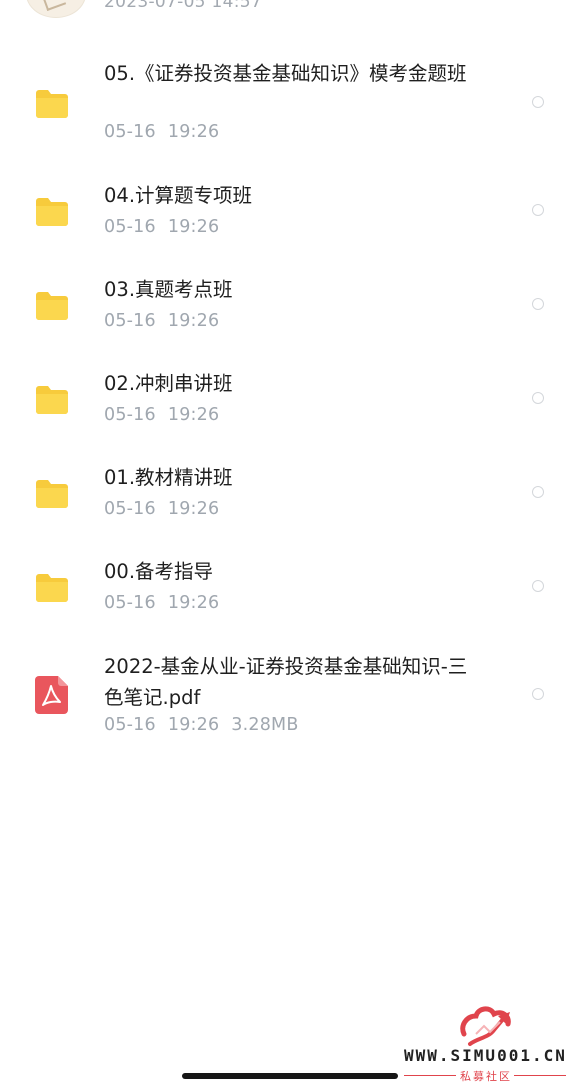 The image size is (580, 1088). What do you see at coordinates (290, 588) in the screenshot?
I see `file-list-item: 00.备考指导 05-16 19:26` at bounding box center [290, 588].